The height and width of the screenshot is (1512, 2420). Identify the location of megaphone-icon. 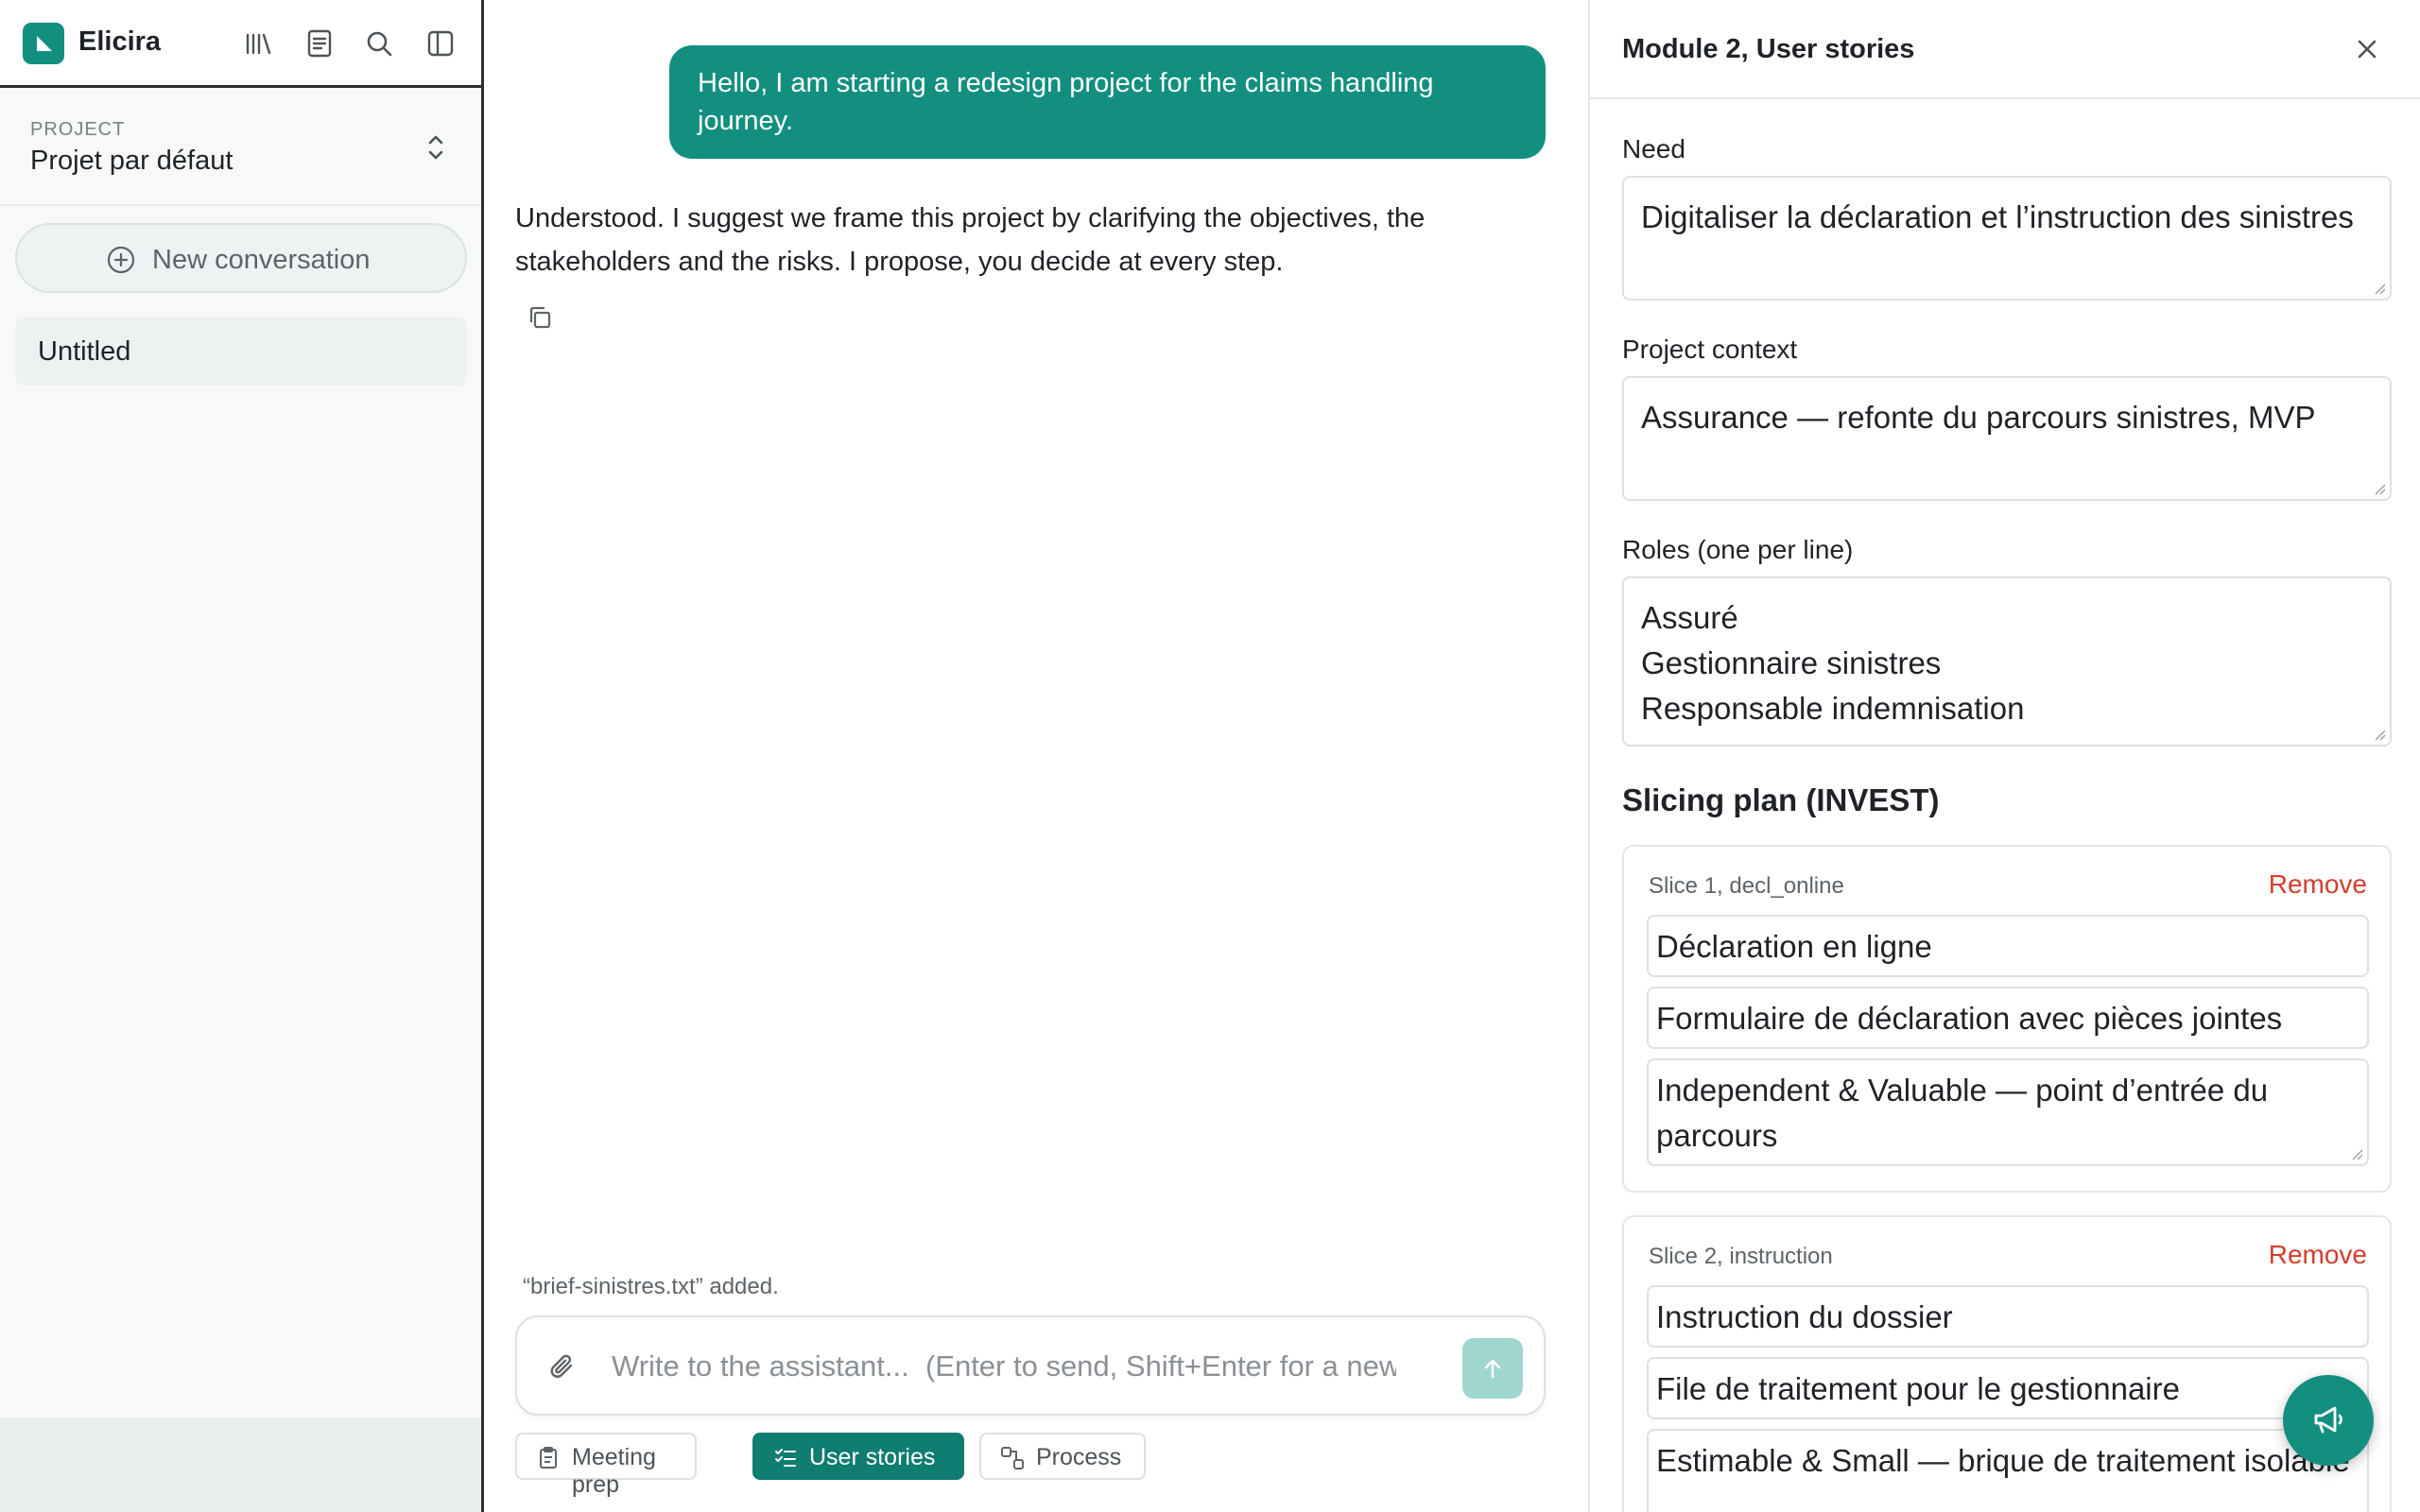
(2328, 1420).